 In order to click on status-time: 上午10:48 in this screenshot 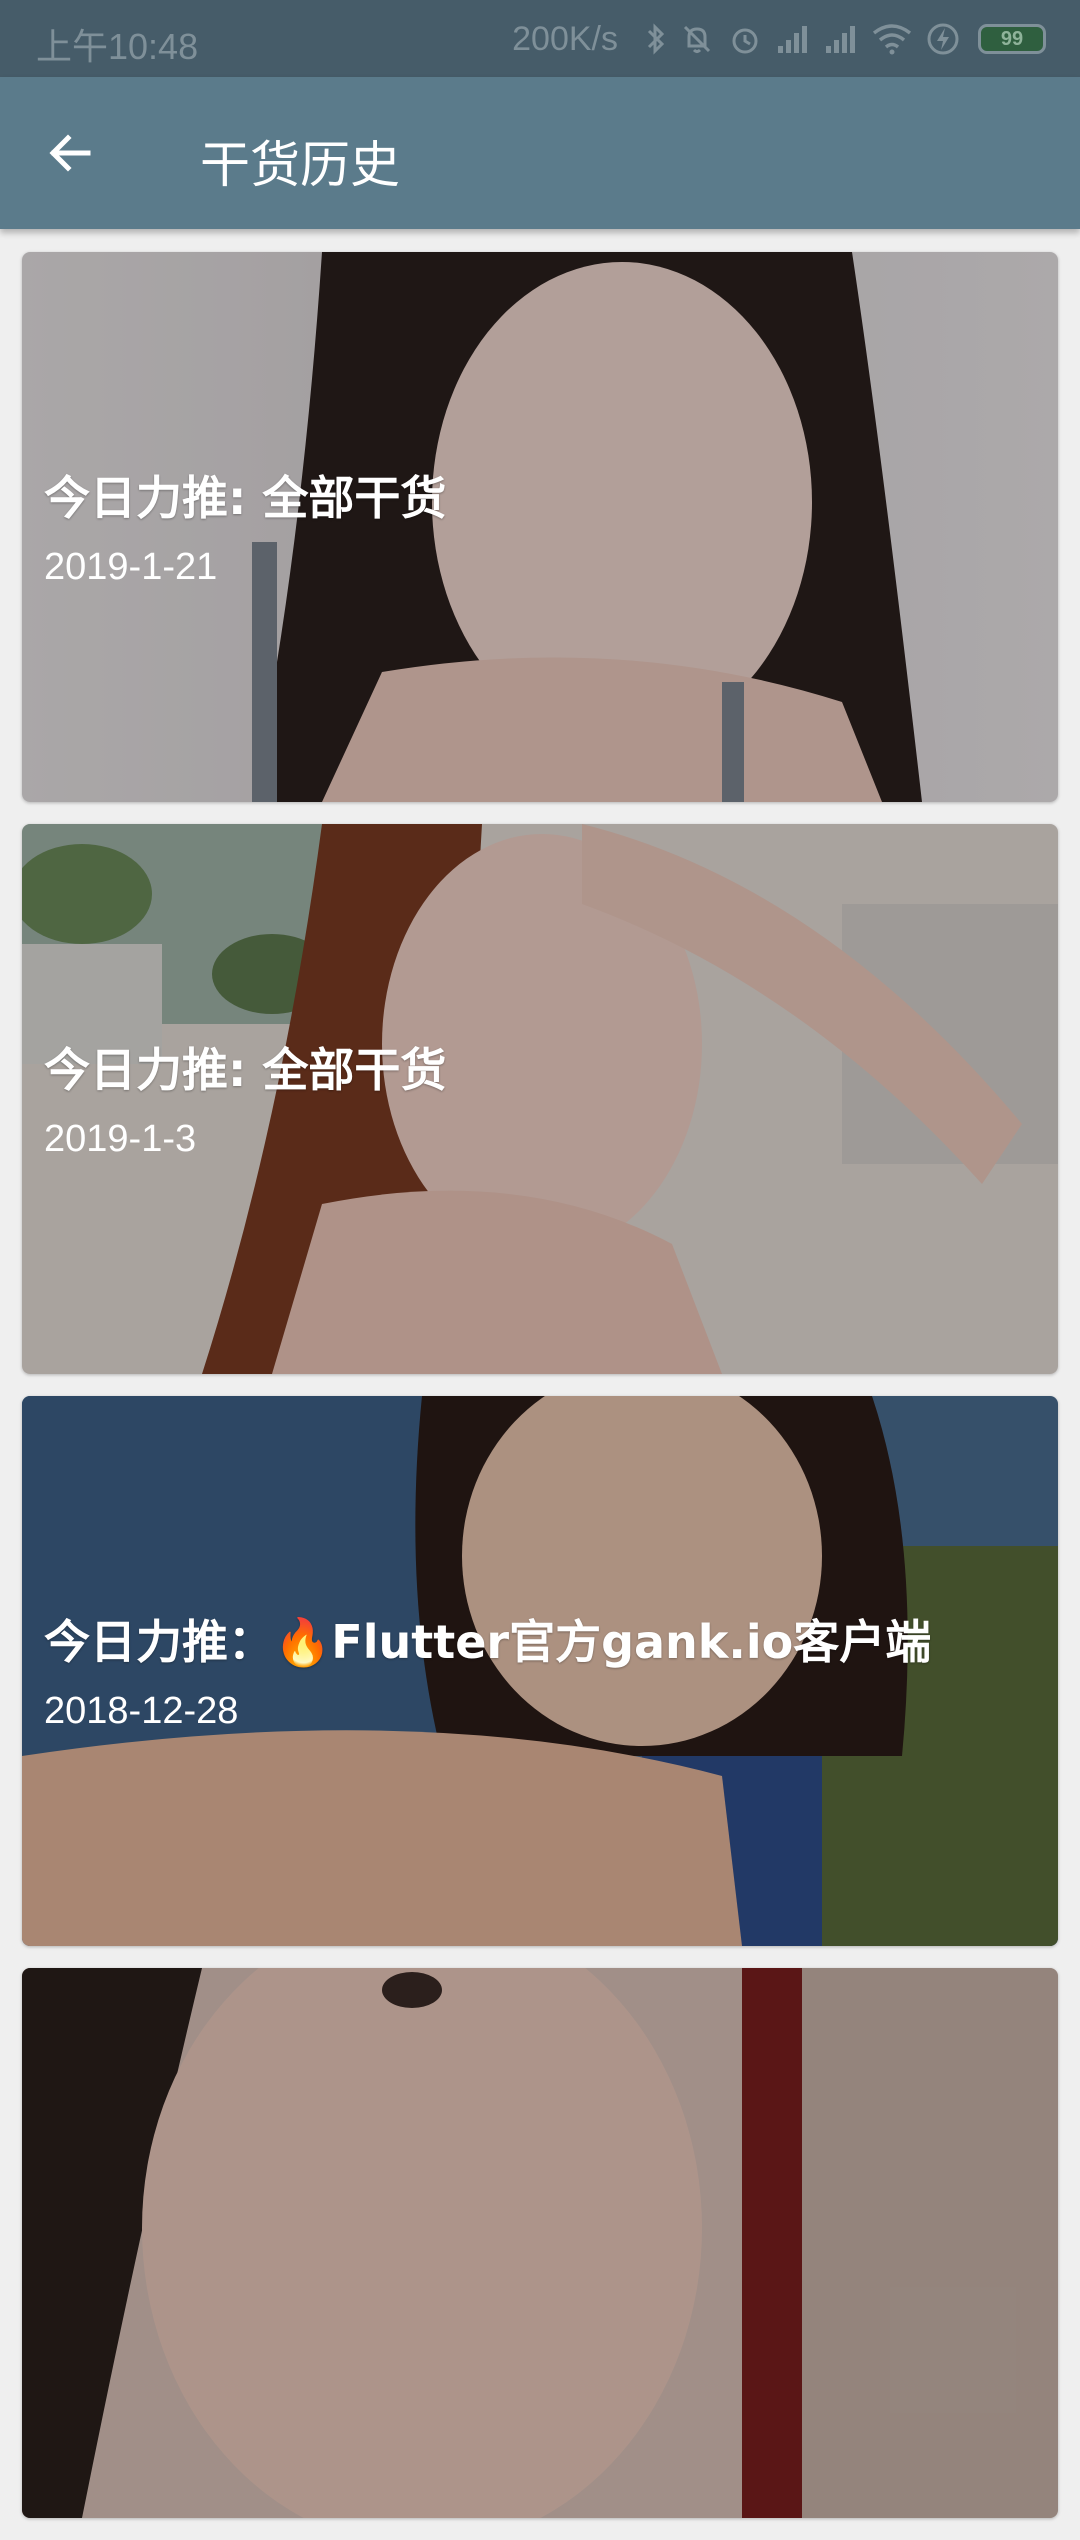, I will do `click(117, 46)`.